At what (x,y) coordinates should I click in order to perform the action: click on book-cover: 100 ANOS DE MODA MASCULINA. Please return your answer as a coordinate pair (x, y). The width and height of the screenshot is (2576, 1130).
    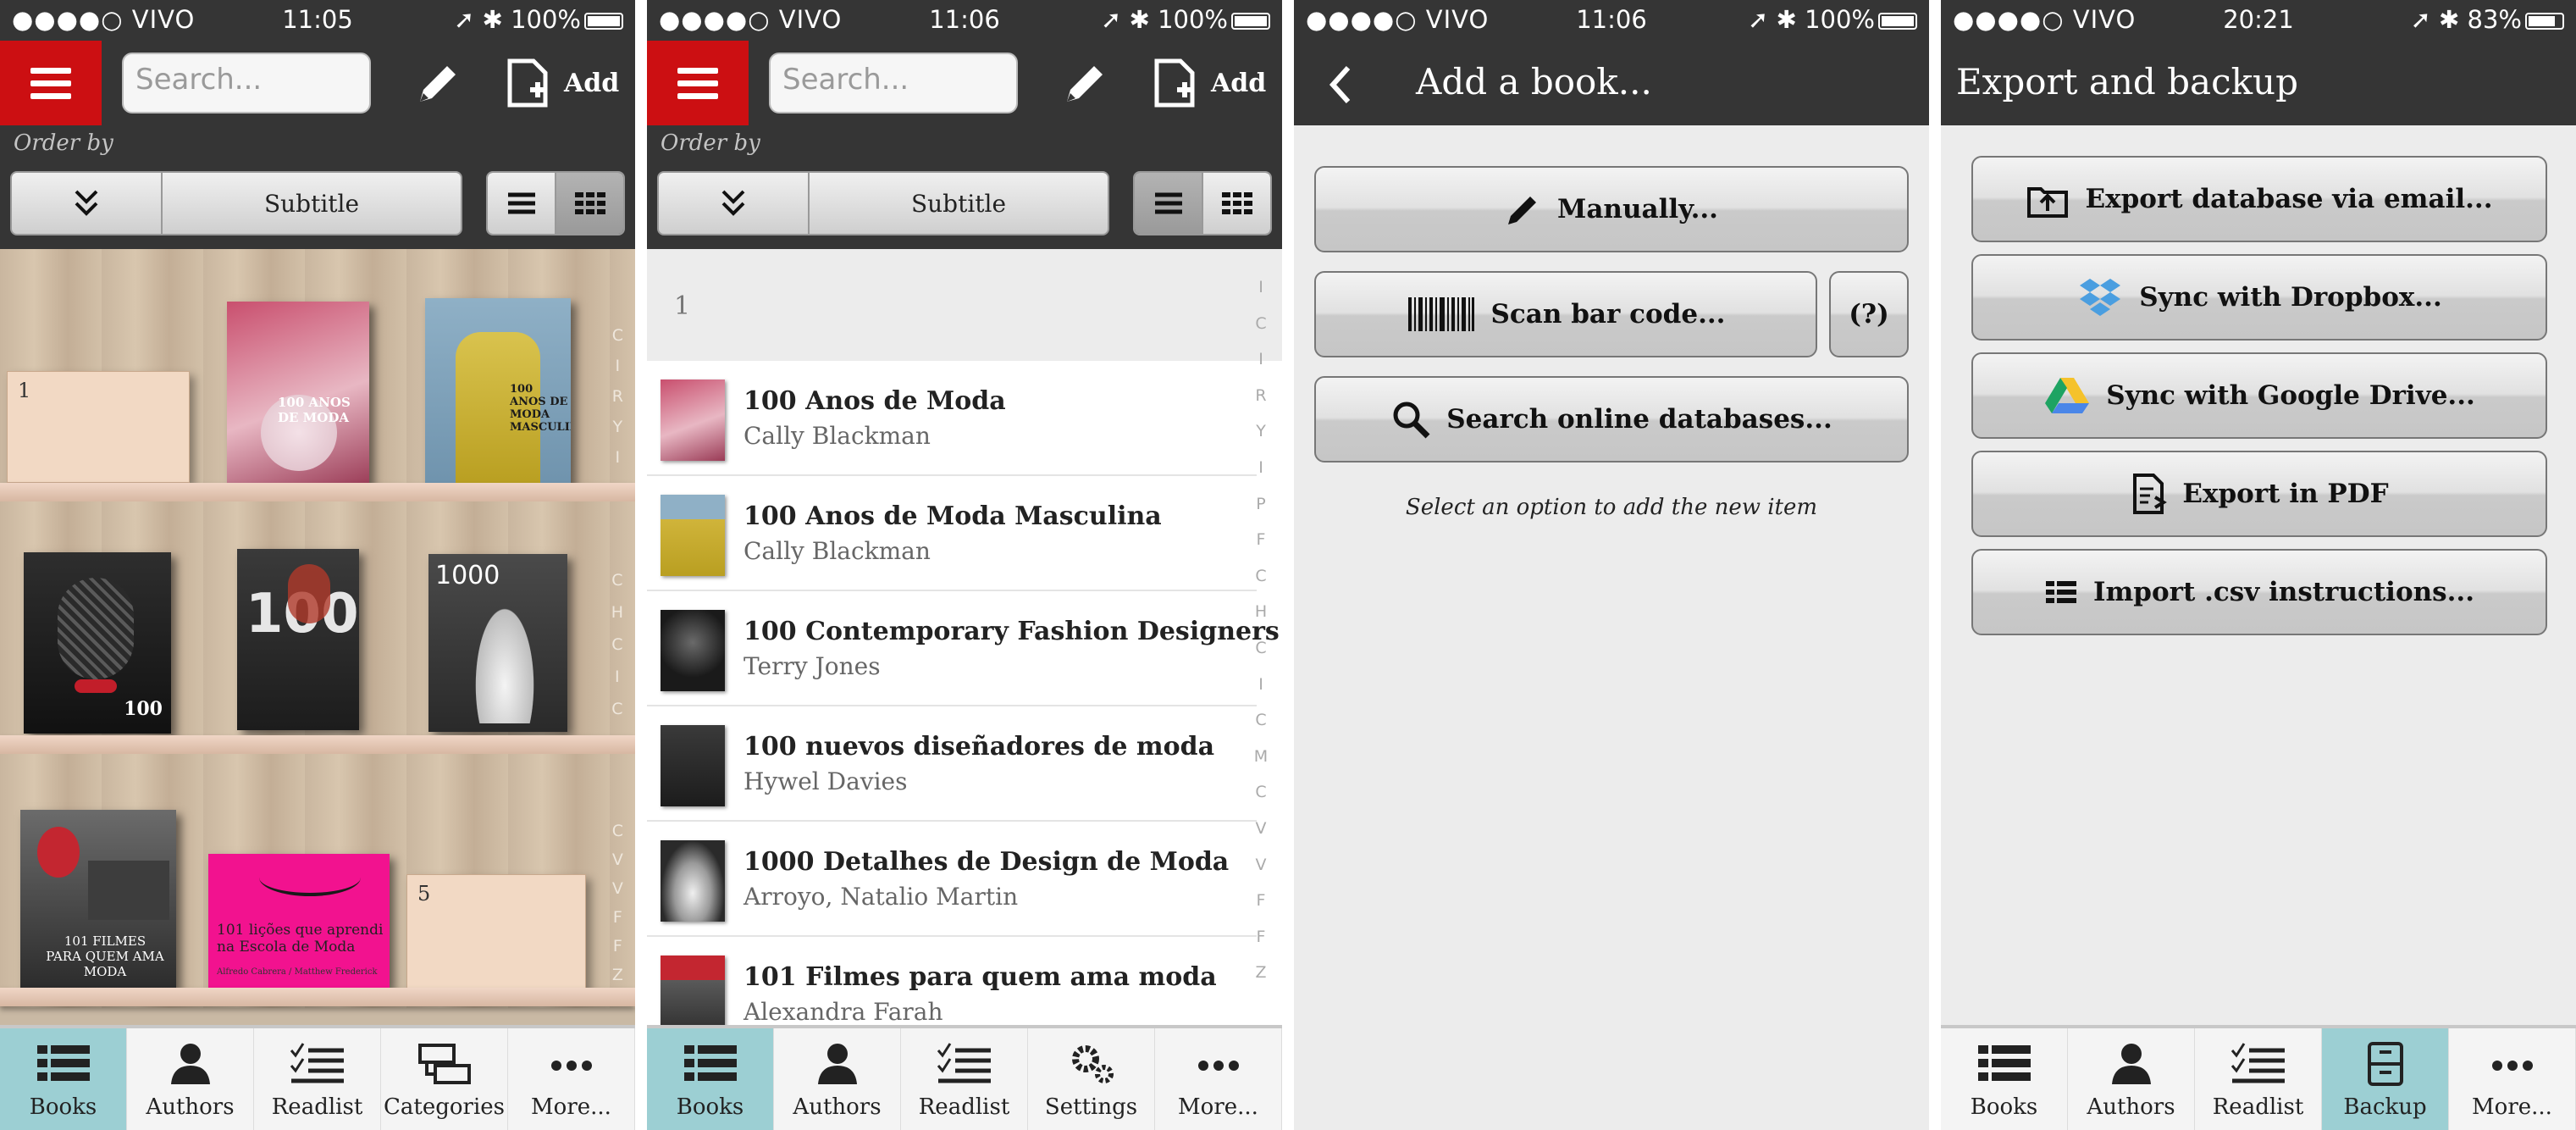
    Looking at the image, I should click on (498, 392).